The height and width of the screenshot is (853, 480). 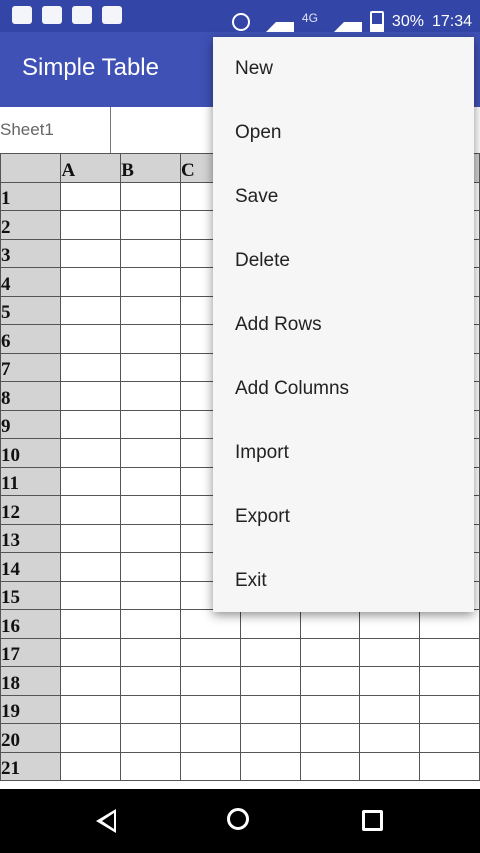 What do you see at coordinates (343, 453) in the screenshot?
I see `menu-item-import: Import` at bounding box center [343, 453].